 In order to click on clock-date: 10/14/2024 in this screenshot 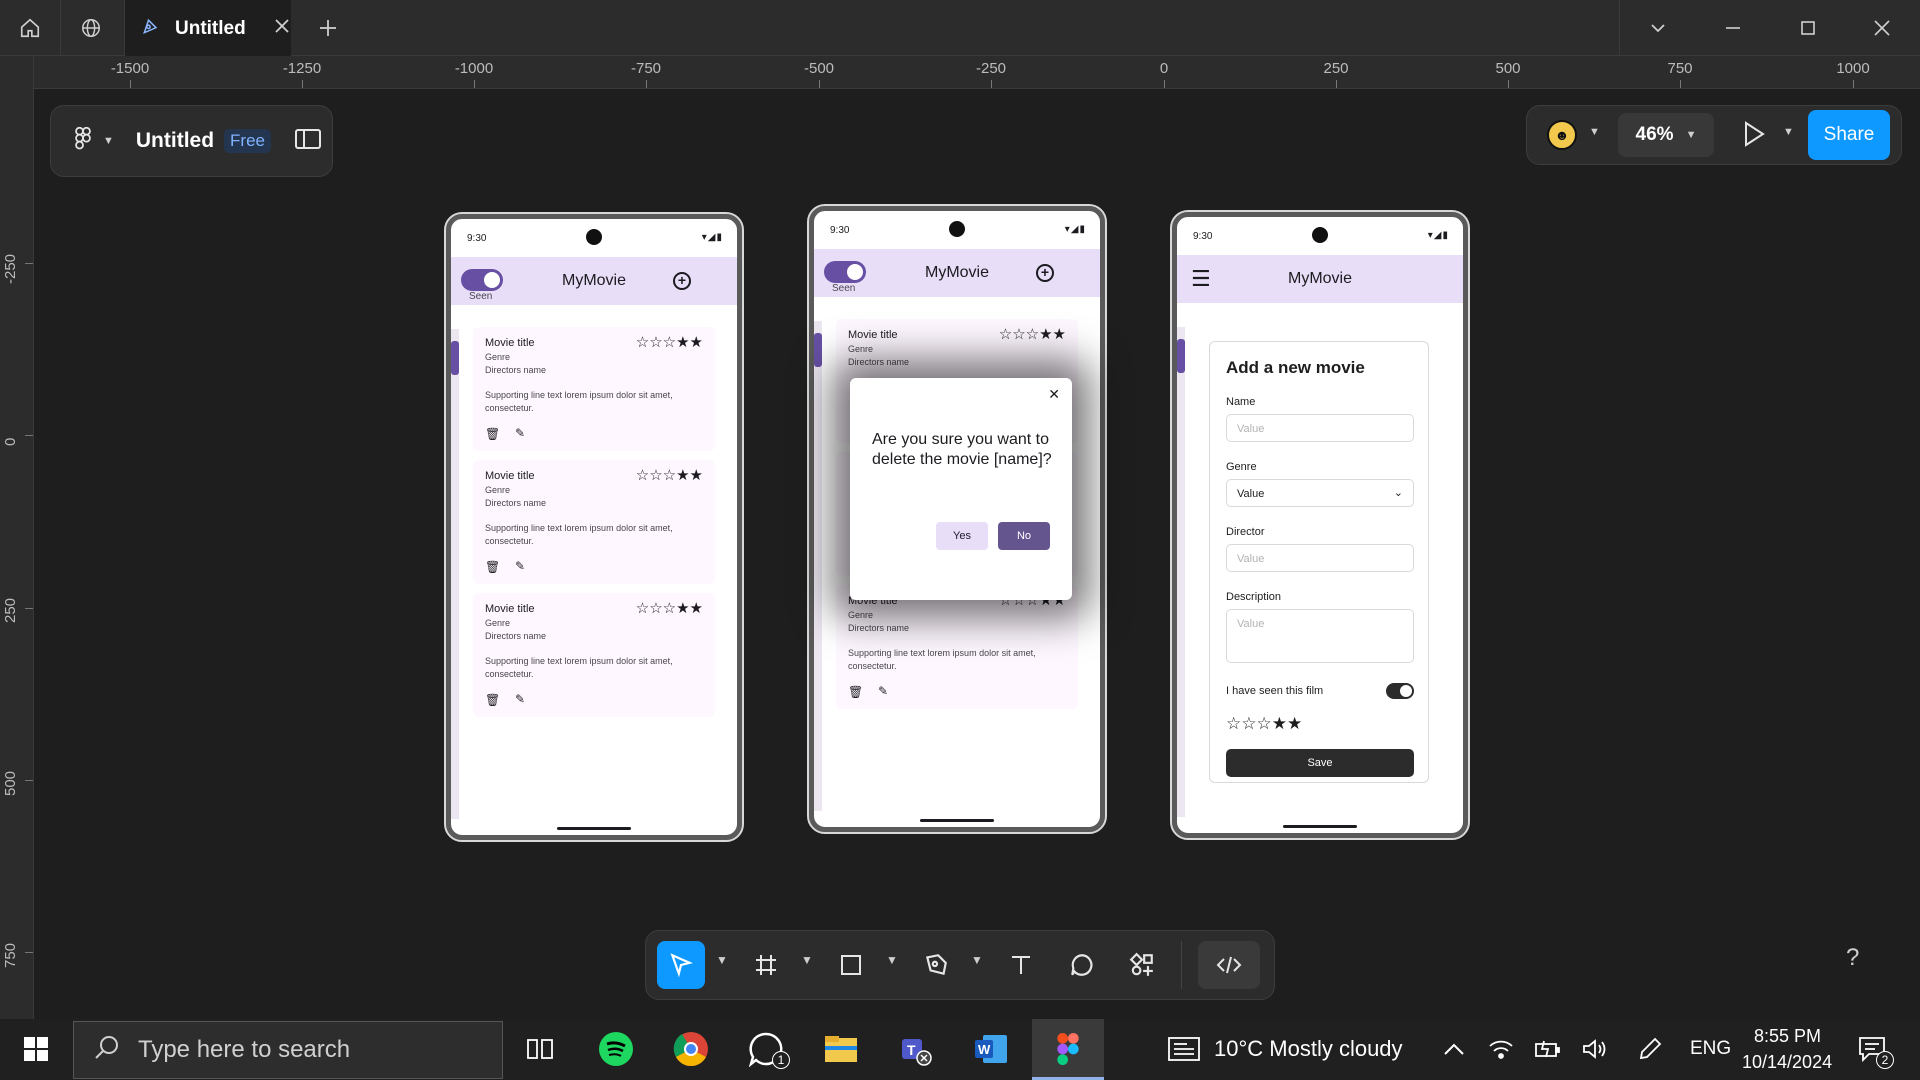, I will do `click(1787, 1062)`.